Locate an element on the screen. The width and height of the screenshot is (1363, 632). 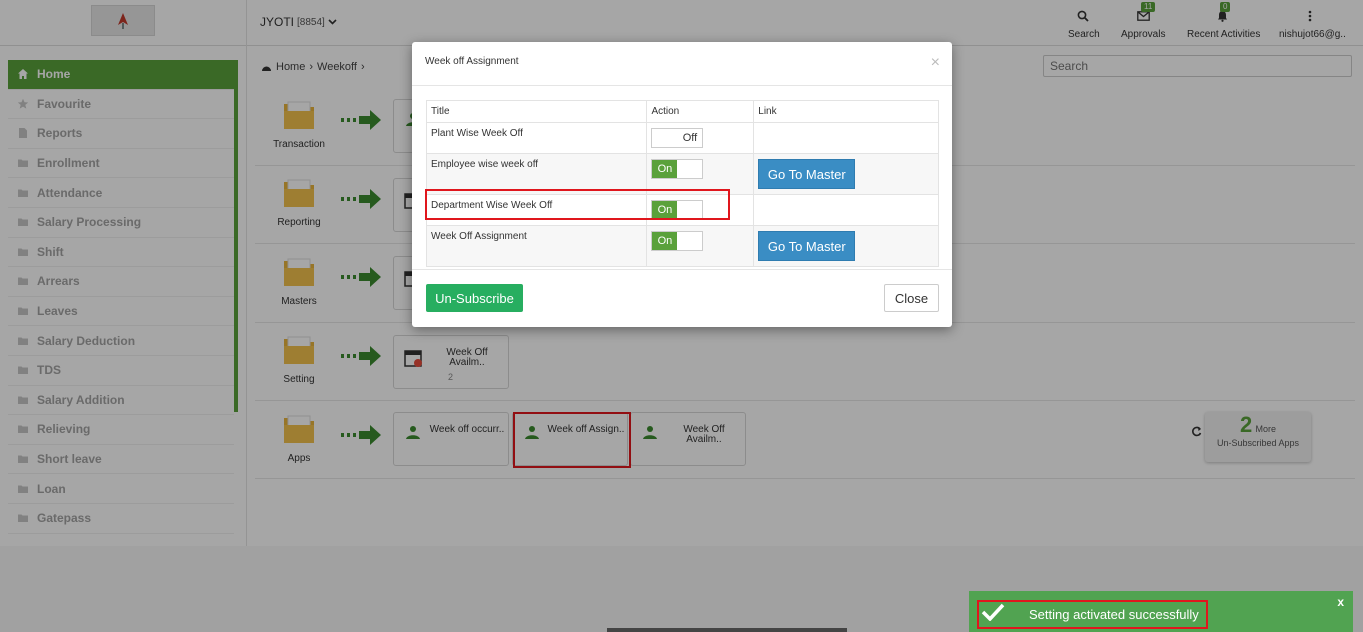
unsubscribe-button: Un-Subscribe is located at coordinates (474, 298).